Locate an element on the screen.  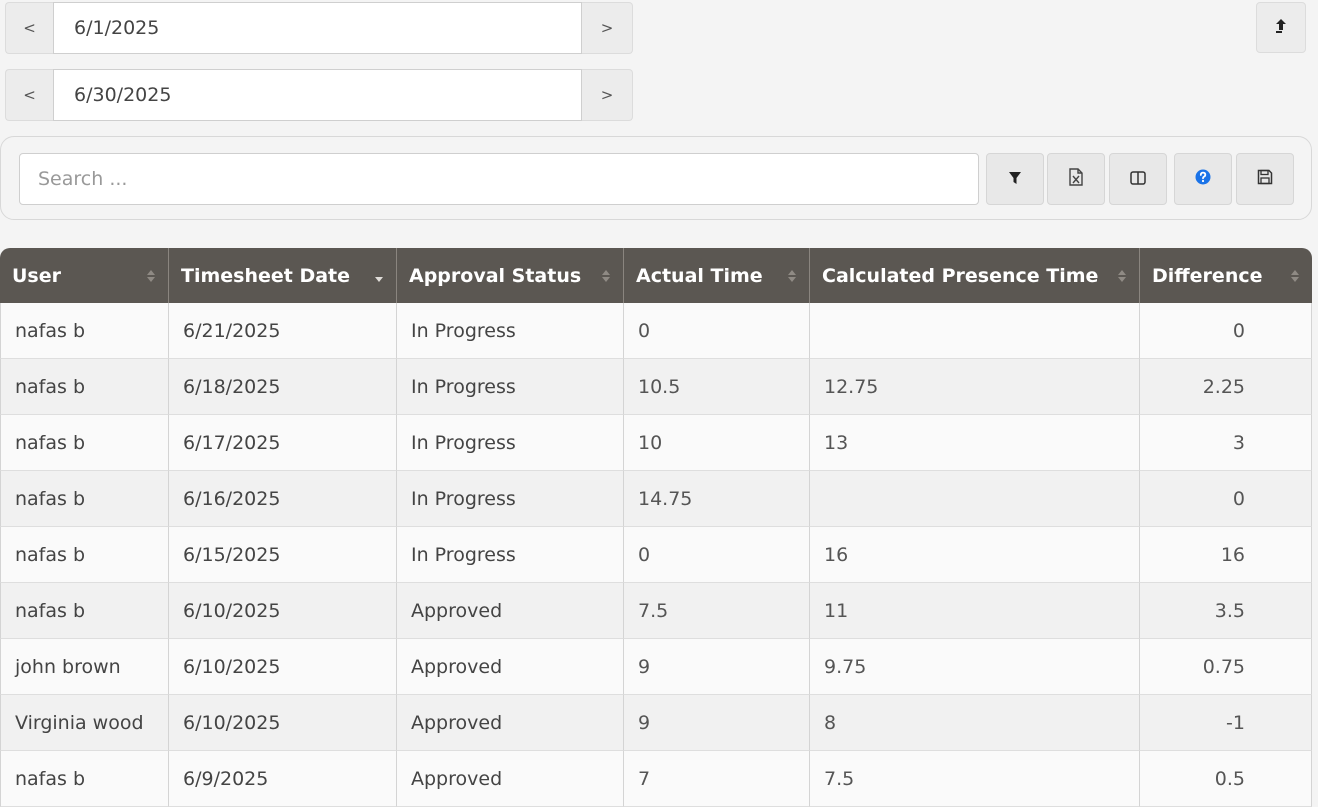
upload-arrow-icon is located at coordinates (1281, 28).